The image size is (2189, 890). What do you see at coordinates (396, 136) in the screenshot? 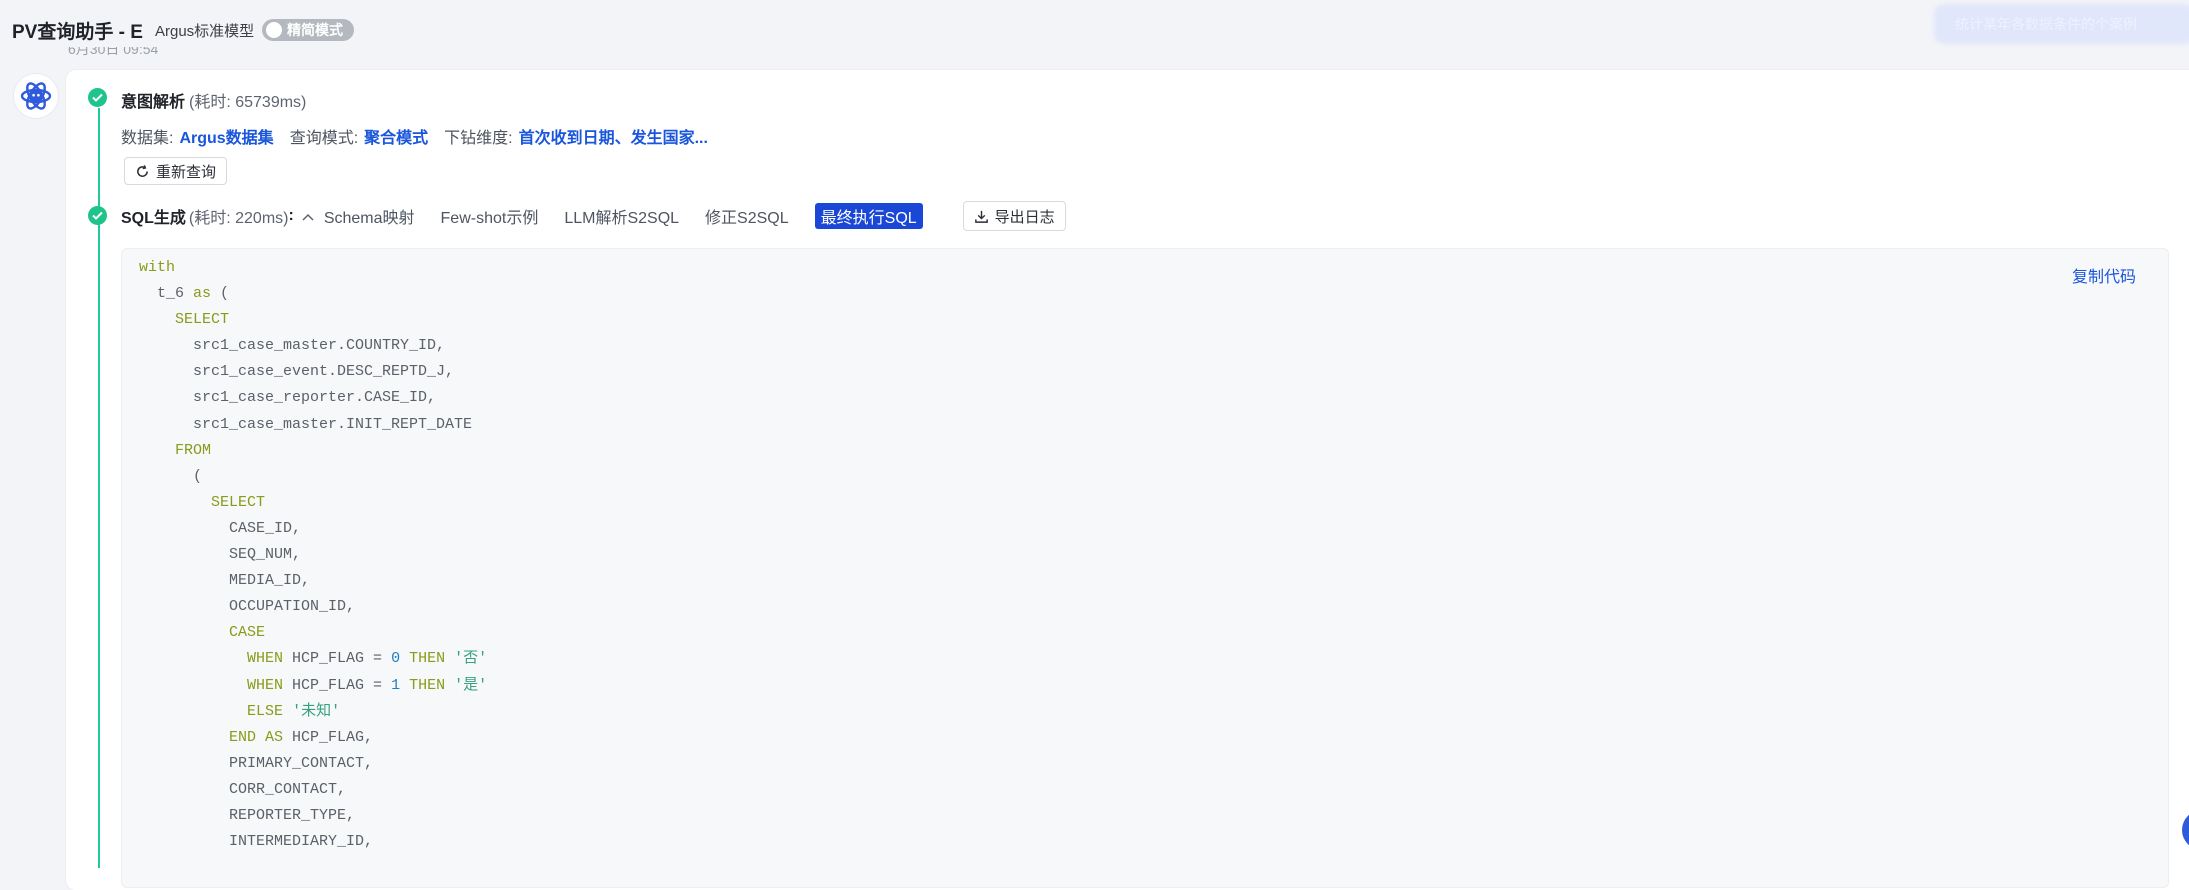
I see `query-mode-value: 聚合模式` at bounding box center [396, 136].